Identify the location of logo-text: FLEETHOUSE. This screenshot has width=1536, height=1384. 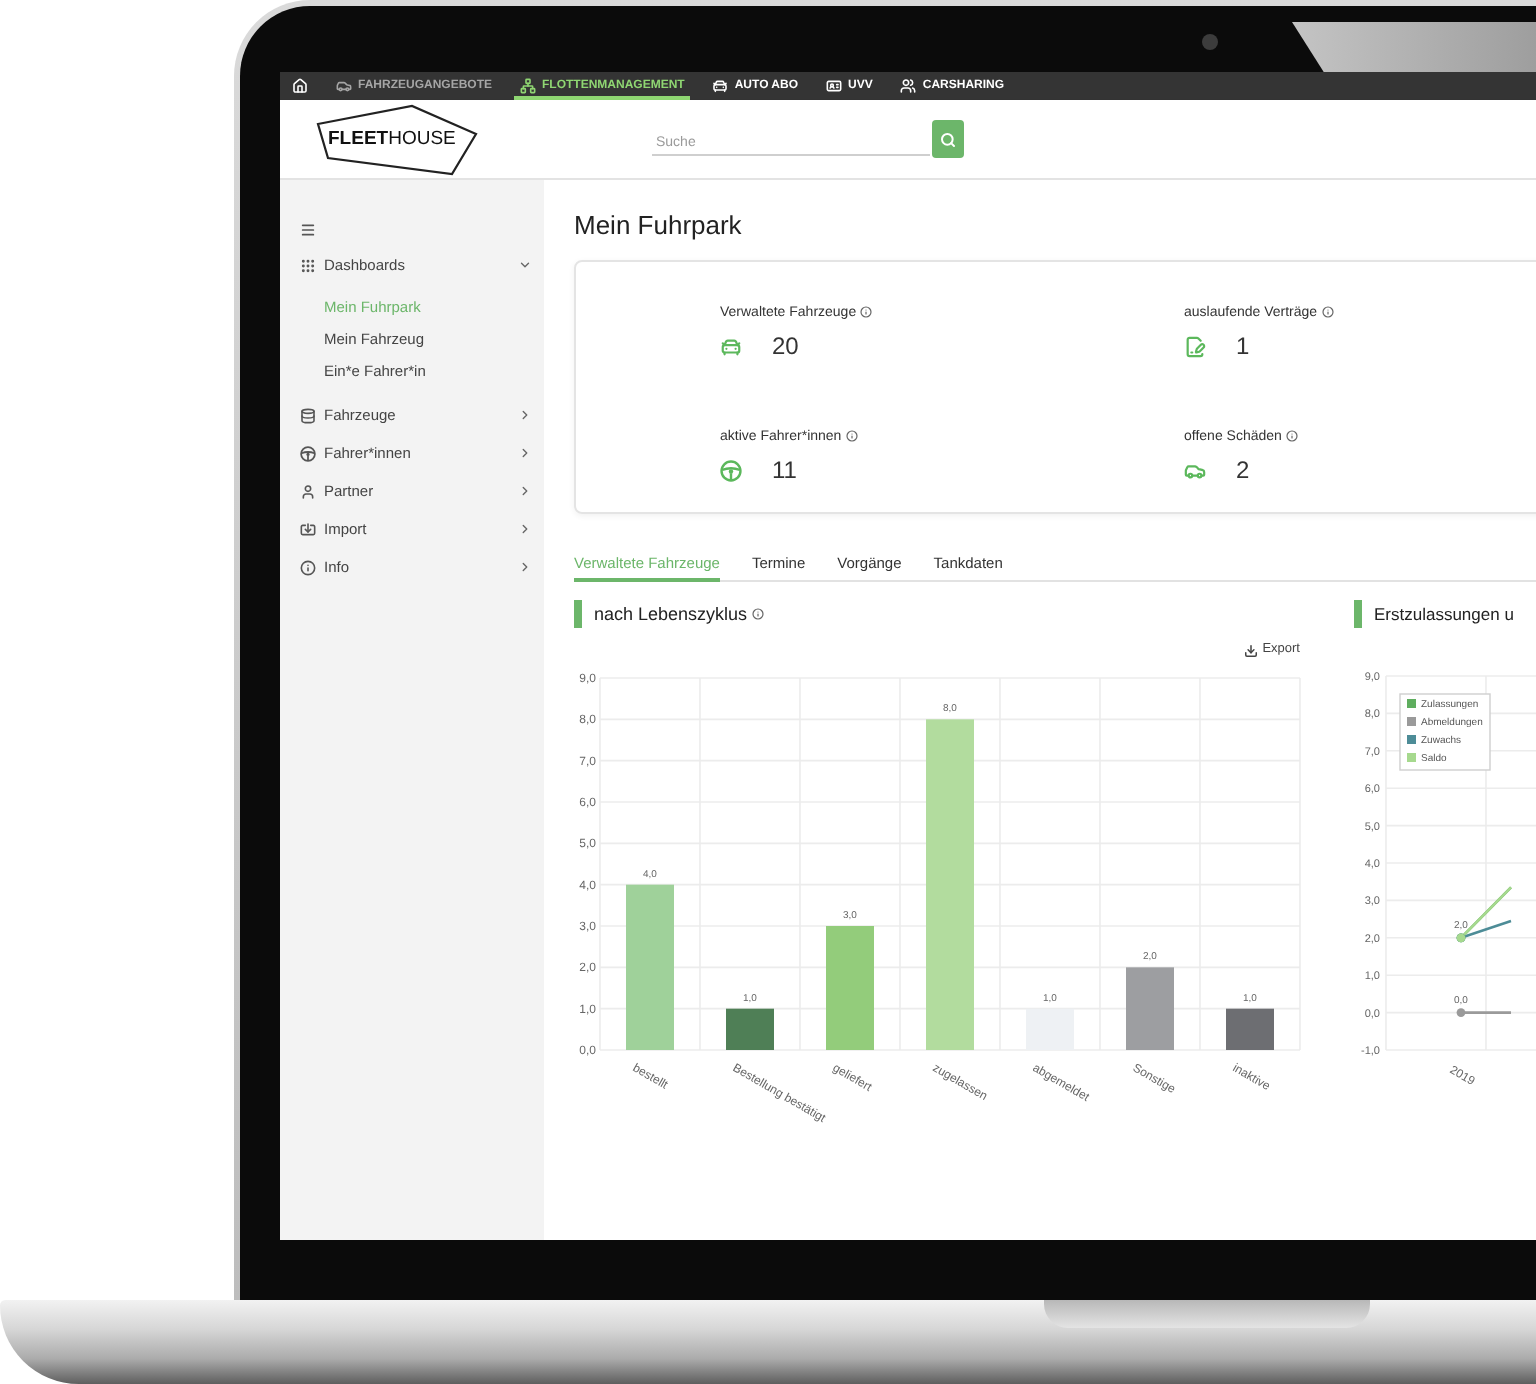
(392, 139).